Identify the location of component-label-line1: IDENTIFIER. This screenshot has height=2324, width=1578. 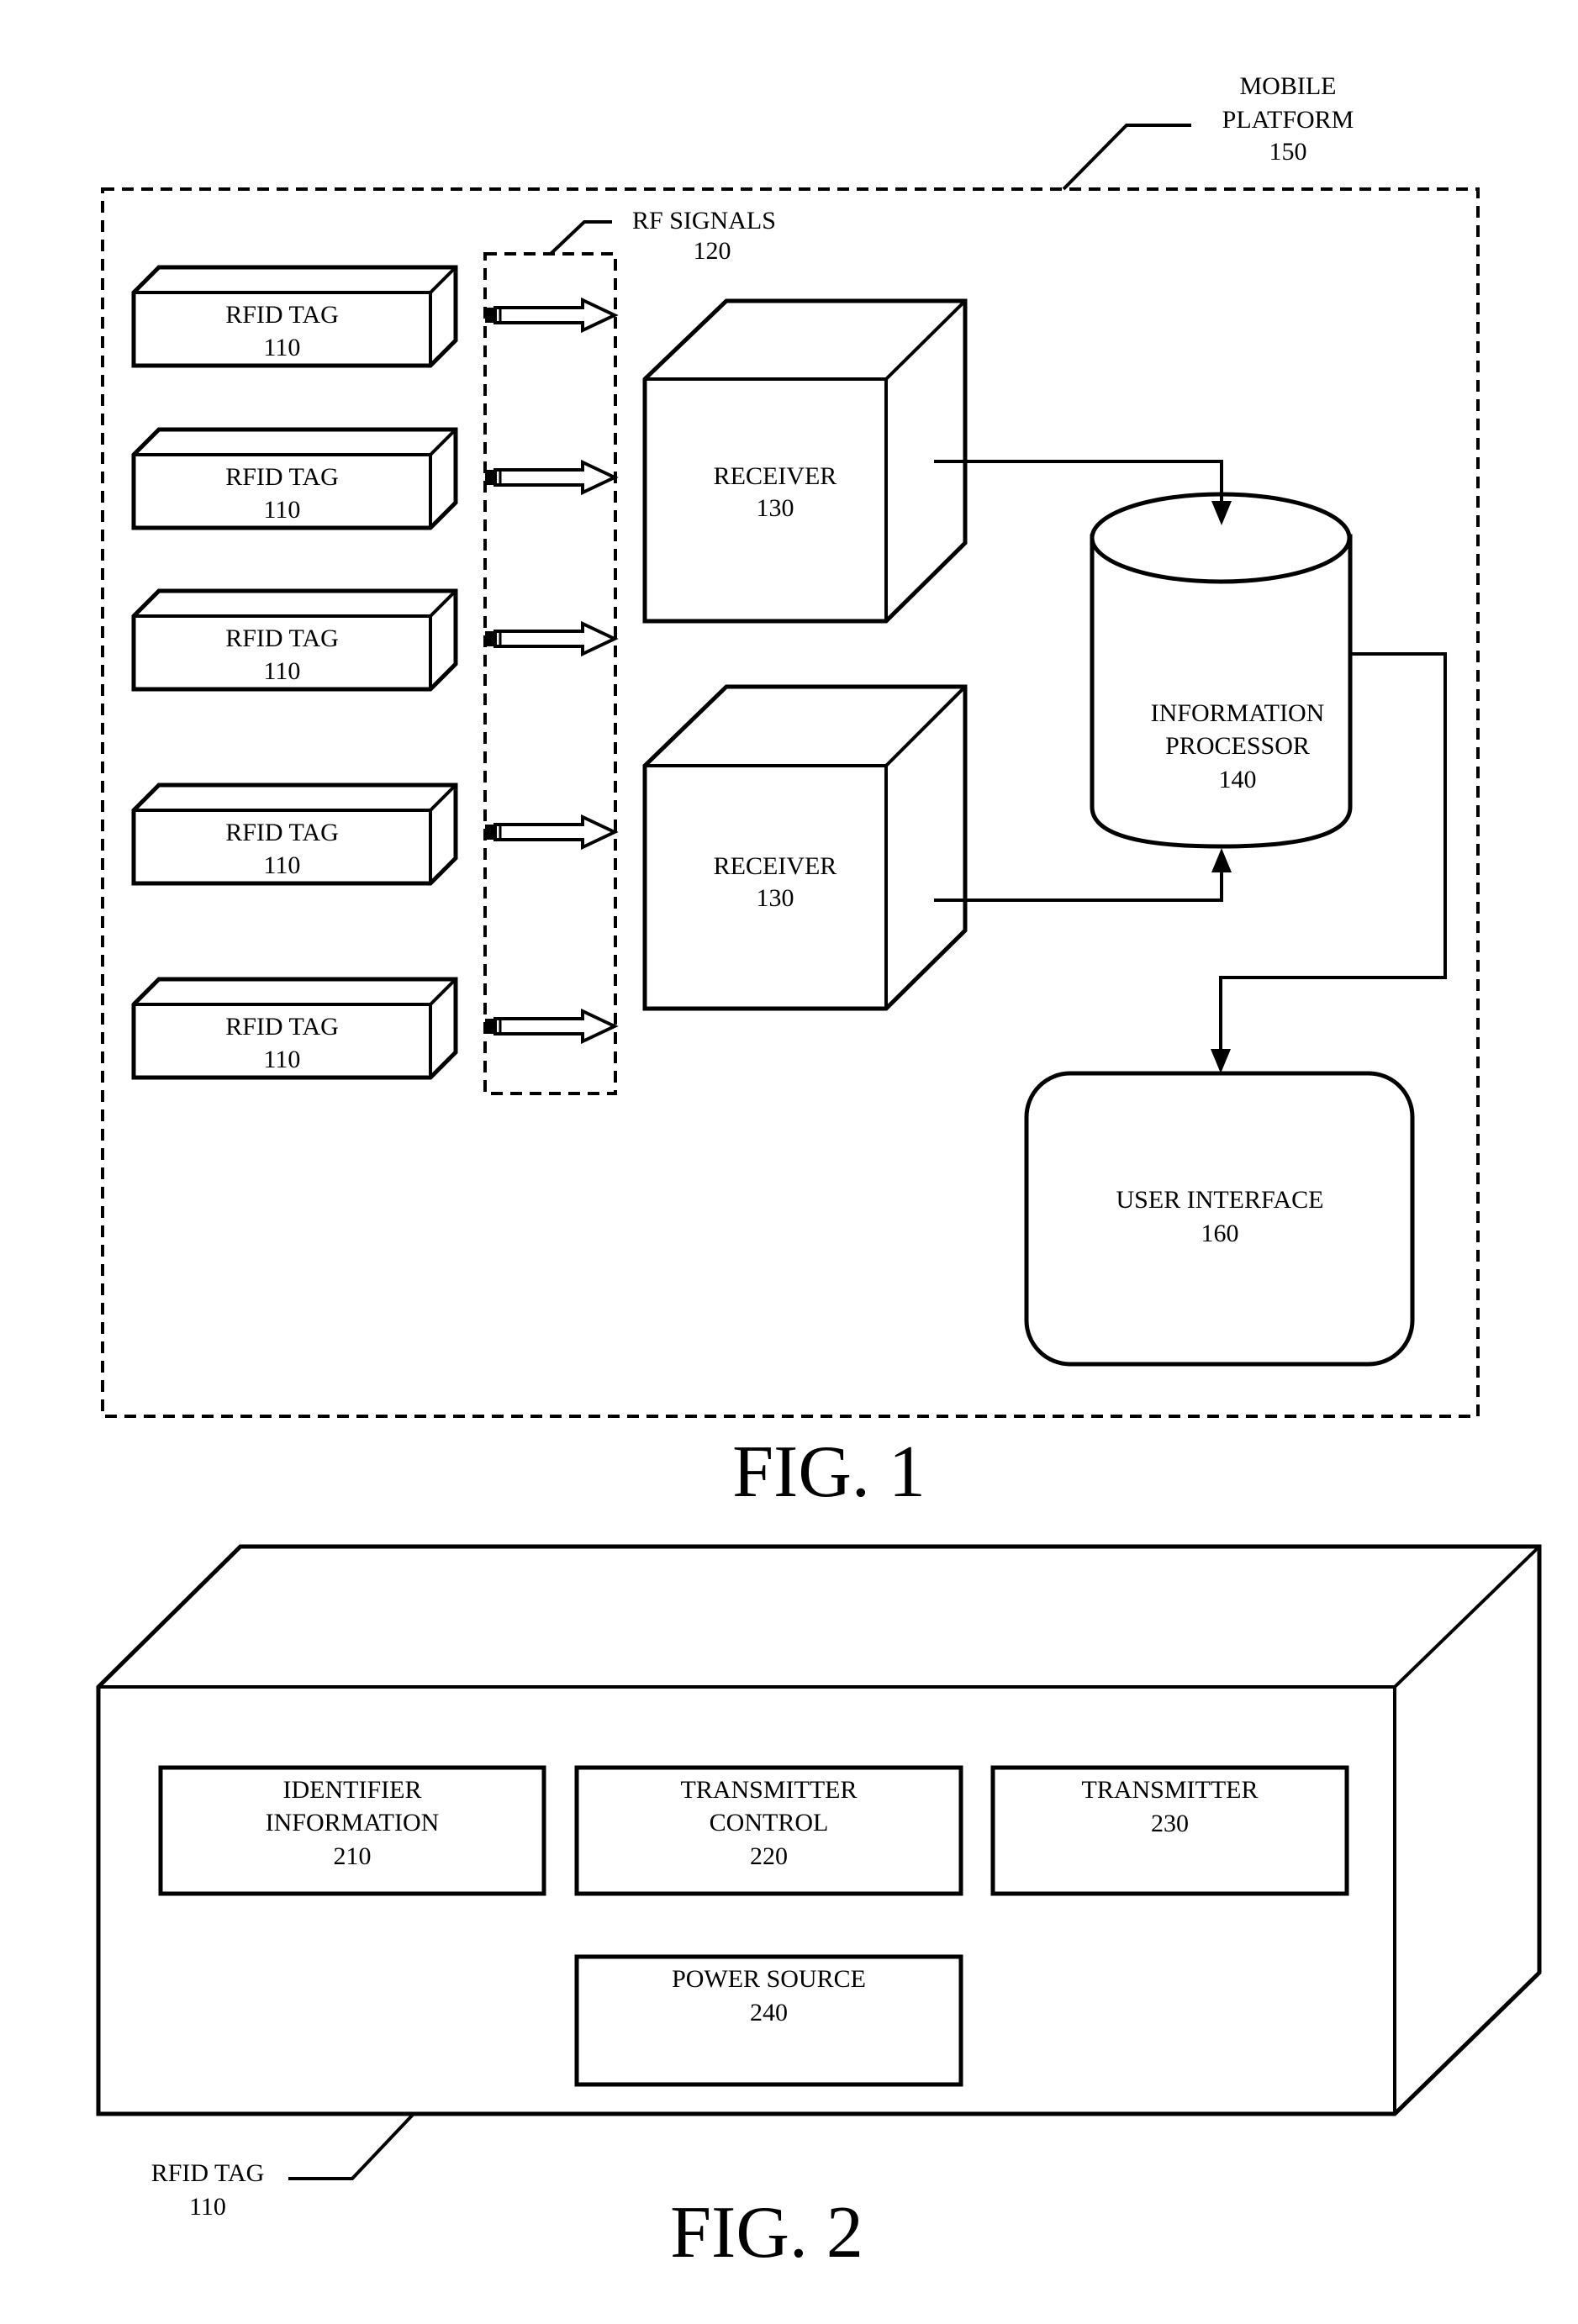
(353, 1790).